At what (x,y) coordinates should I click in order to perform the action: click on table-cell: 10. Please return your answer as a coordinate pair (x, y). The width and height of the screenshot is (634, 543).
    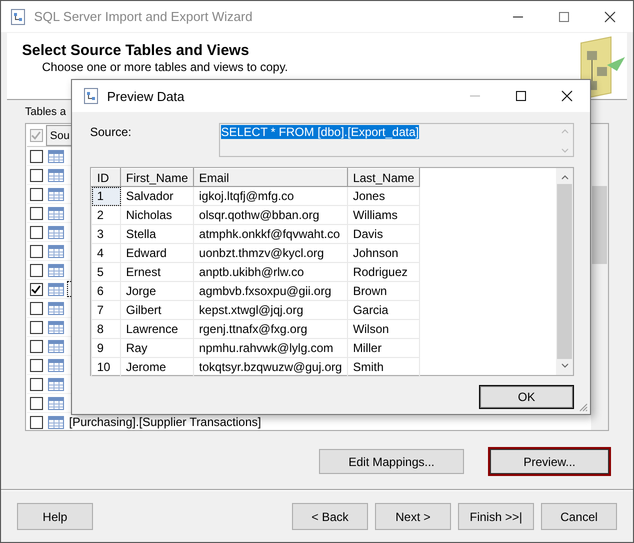
    Looking at the image, I should click on (106, 367).